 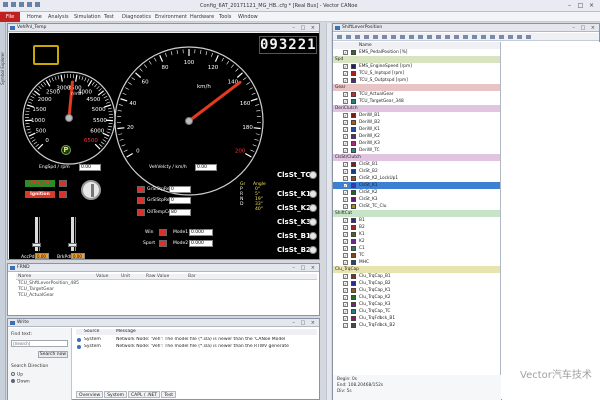 I want to click on list-item: ✓ DeriW_B1, so click(x=416, y=115).